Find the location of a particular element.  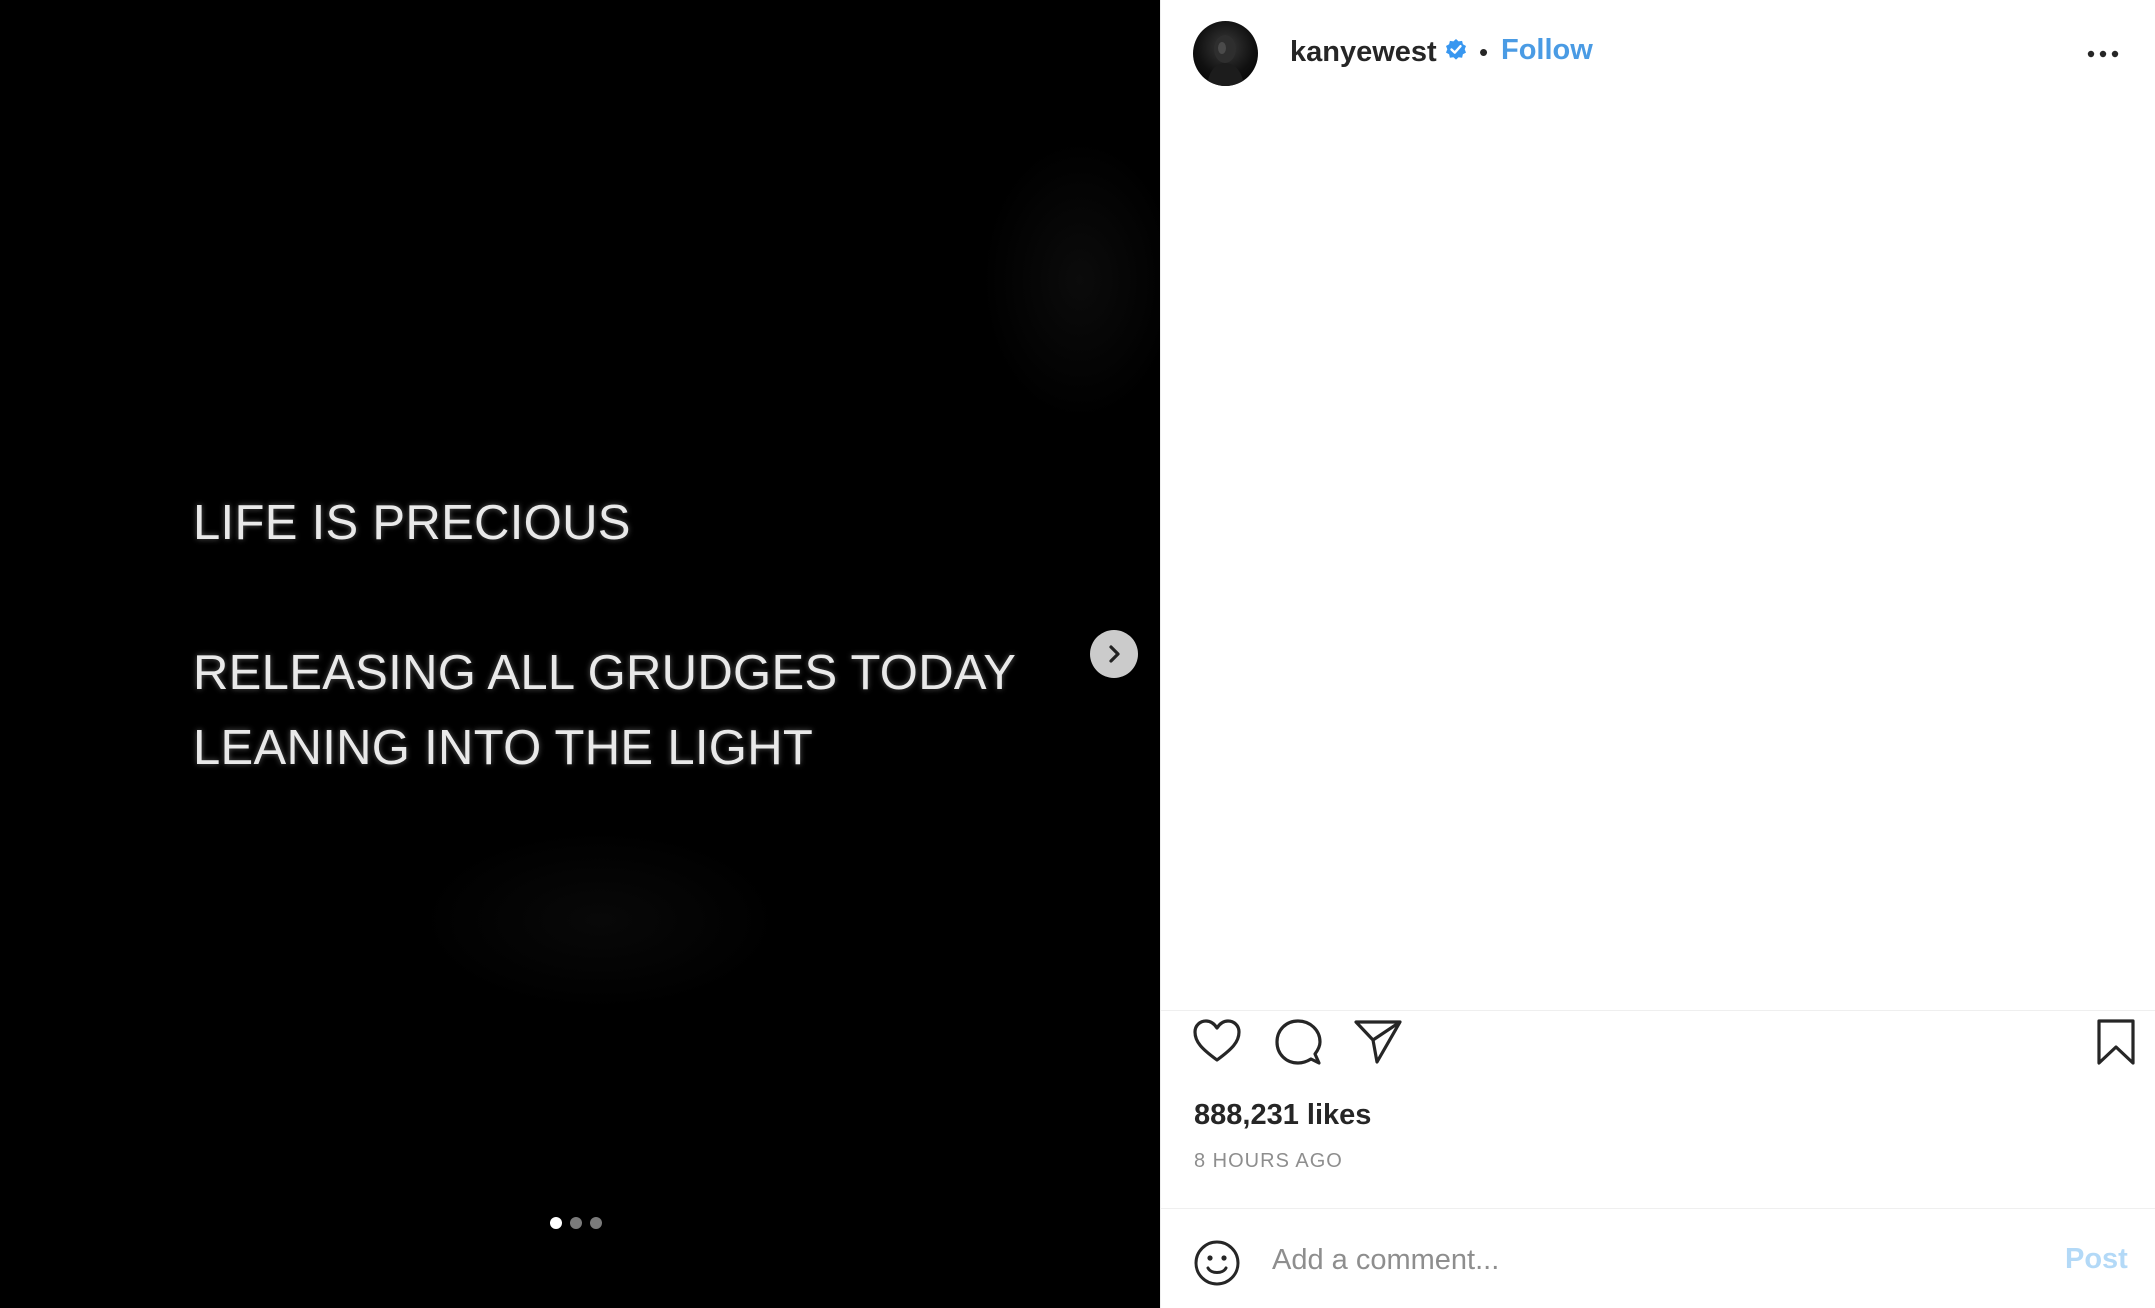

media-line-1: LIFE IS PRECIOUS is located at coordinates (412, 523).